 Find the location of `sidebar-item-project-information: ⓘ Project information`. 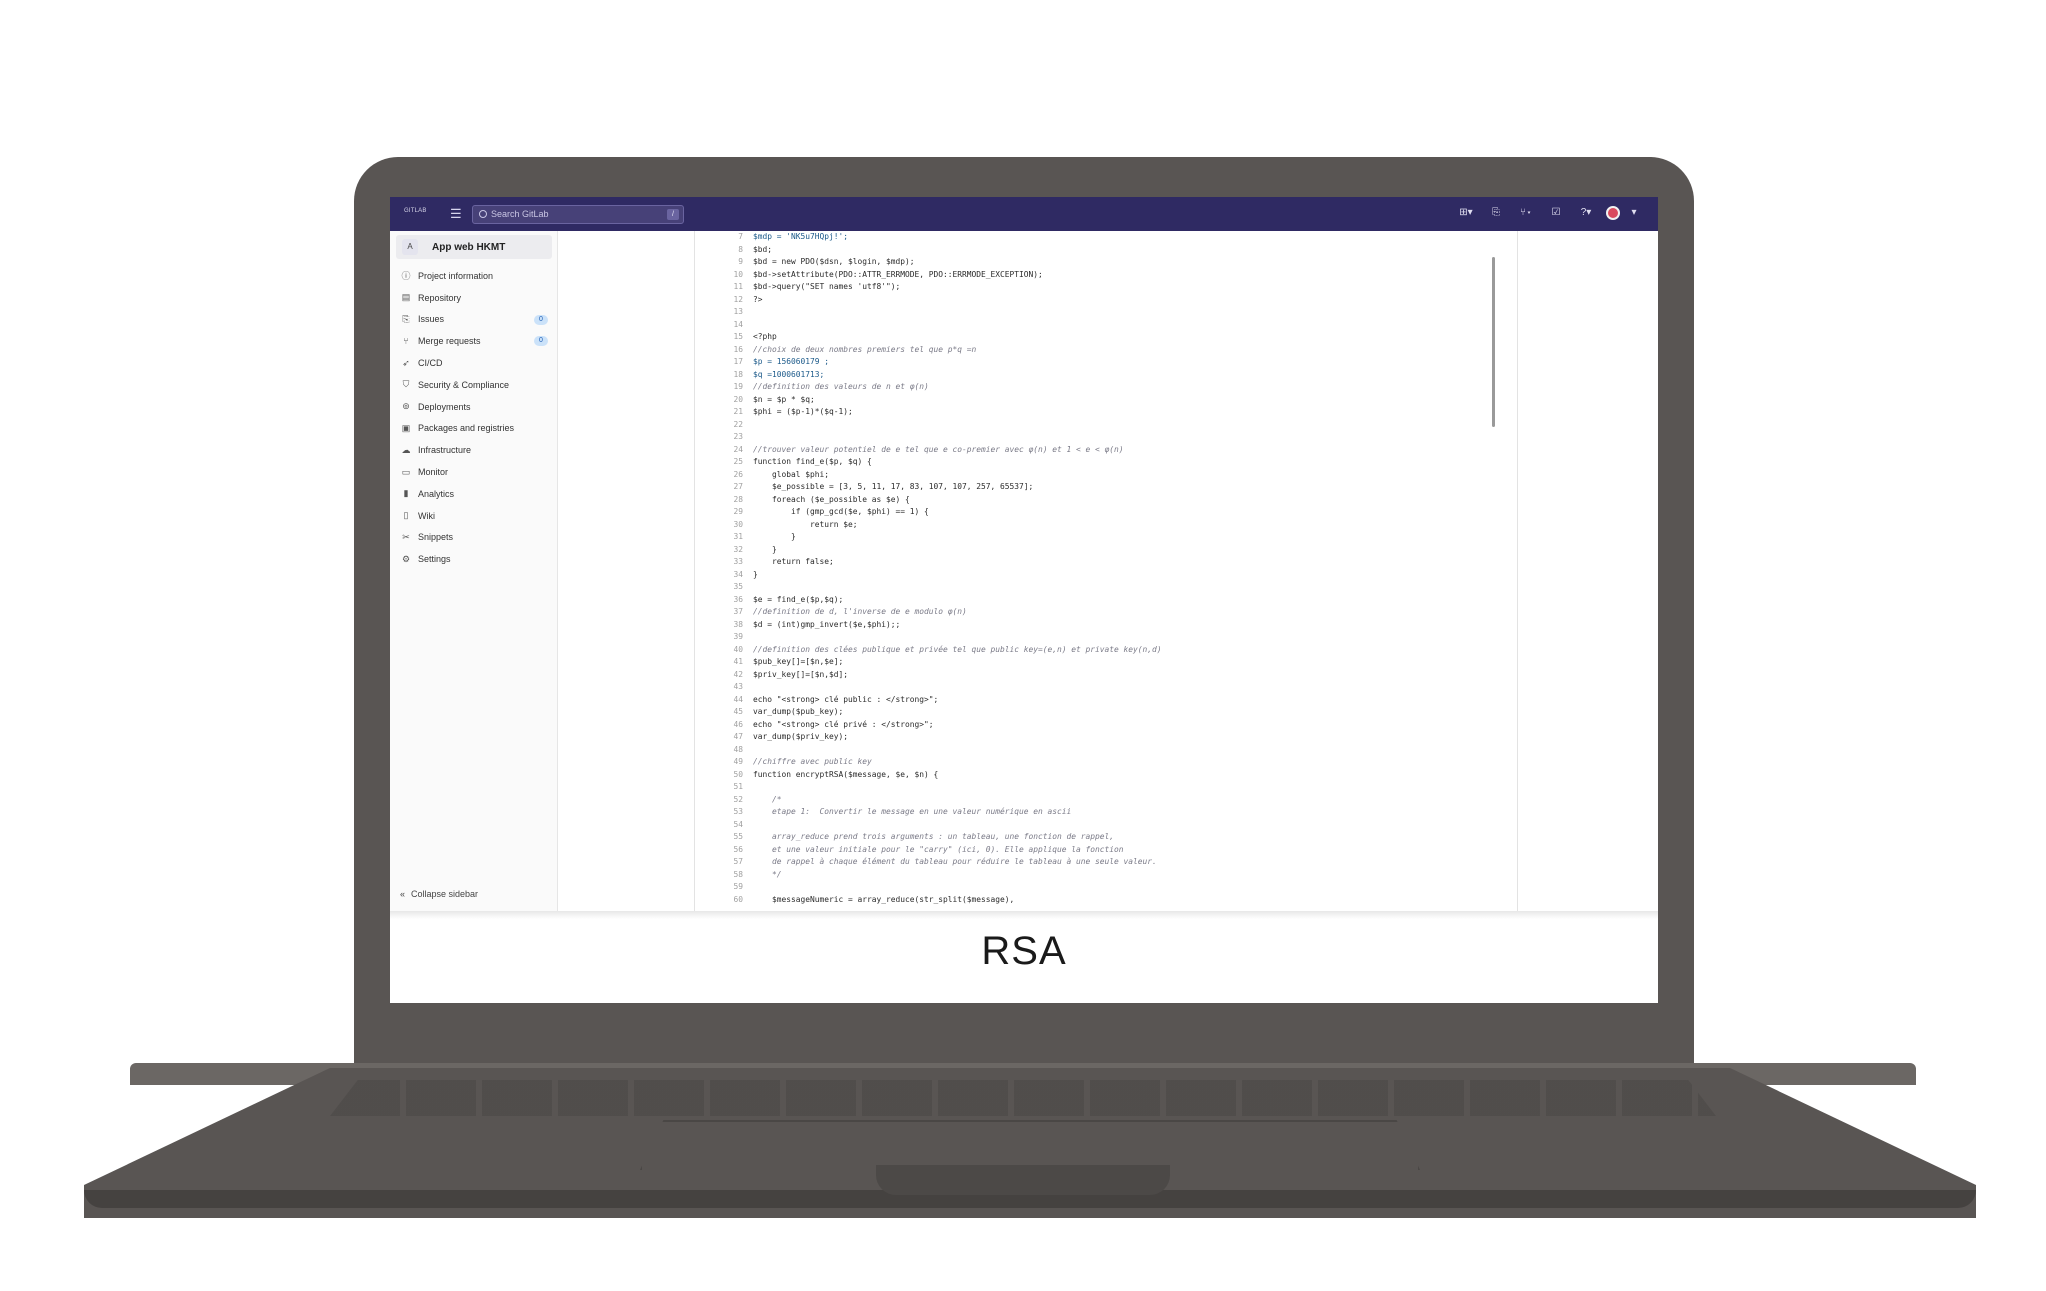

sidebar-item-project-information: ⓘ Project information is located at coordinates (476, 276).